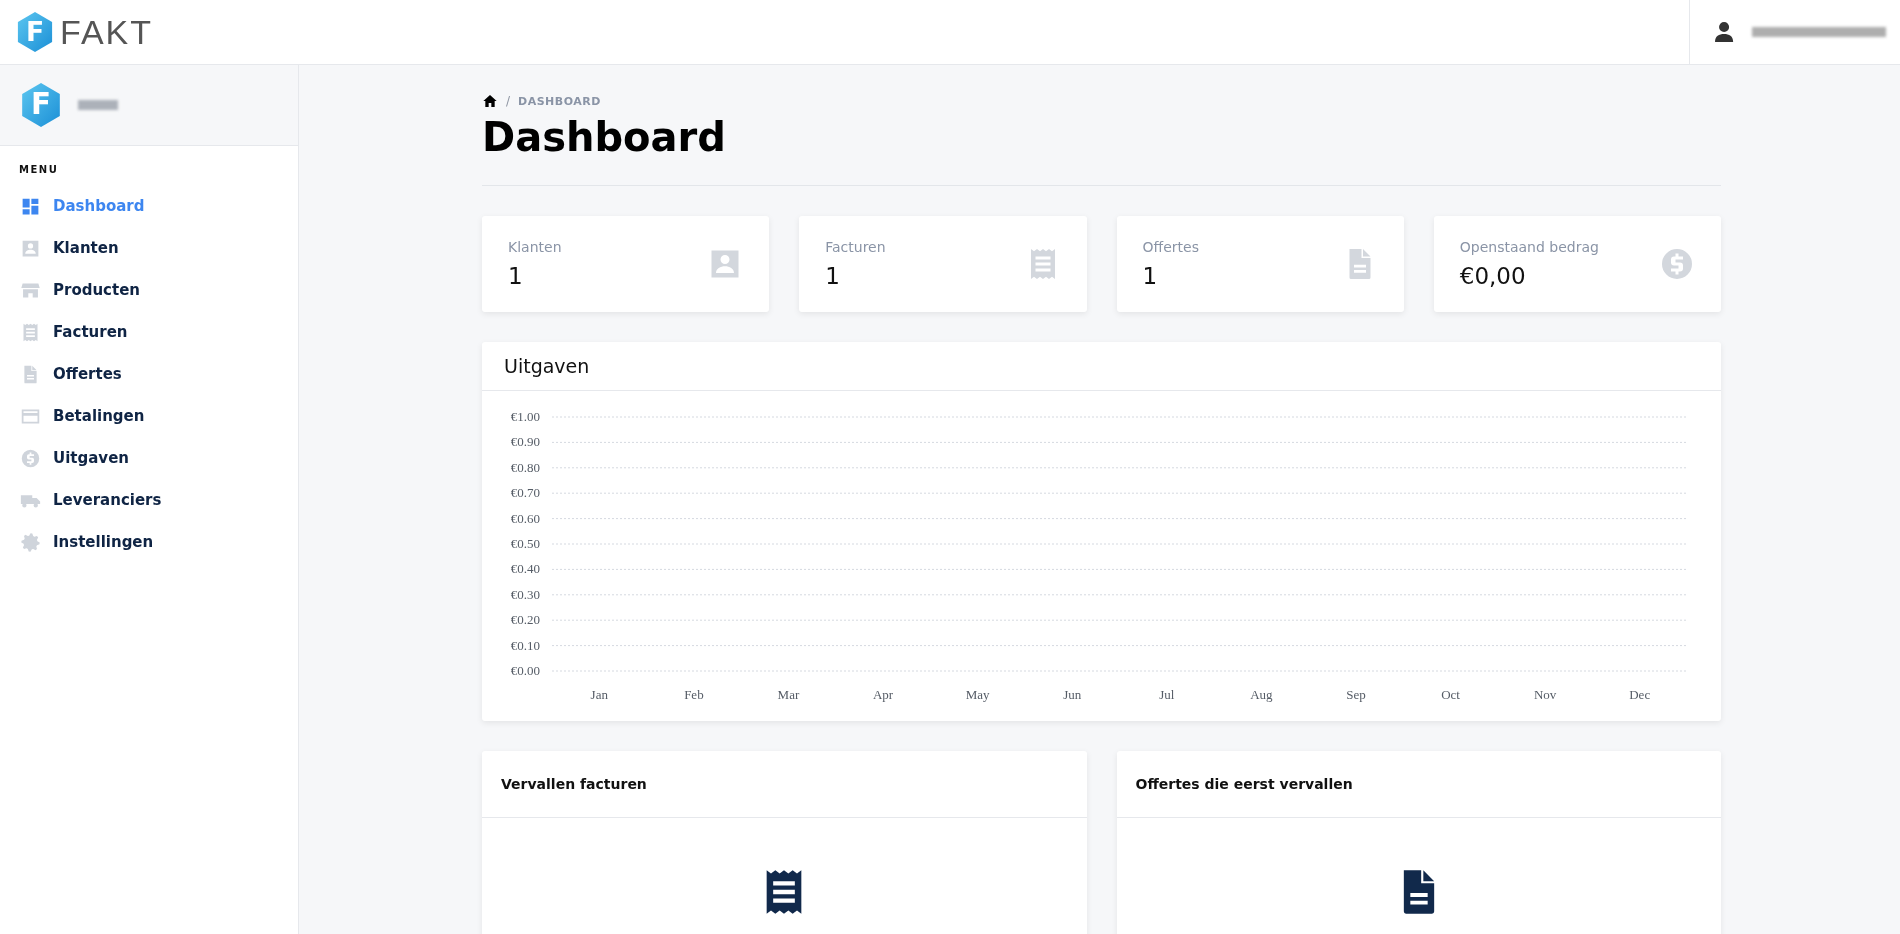  I want to click on stat-label: Facturen, so click(855, 247).